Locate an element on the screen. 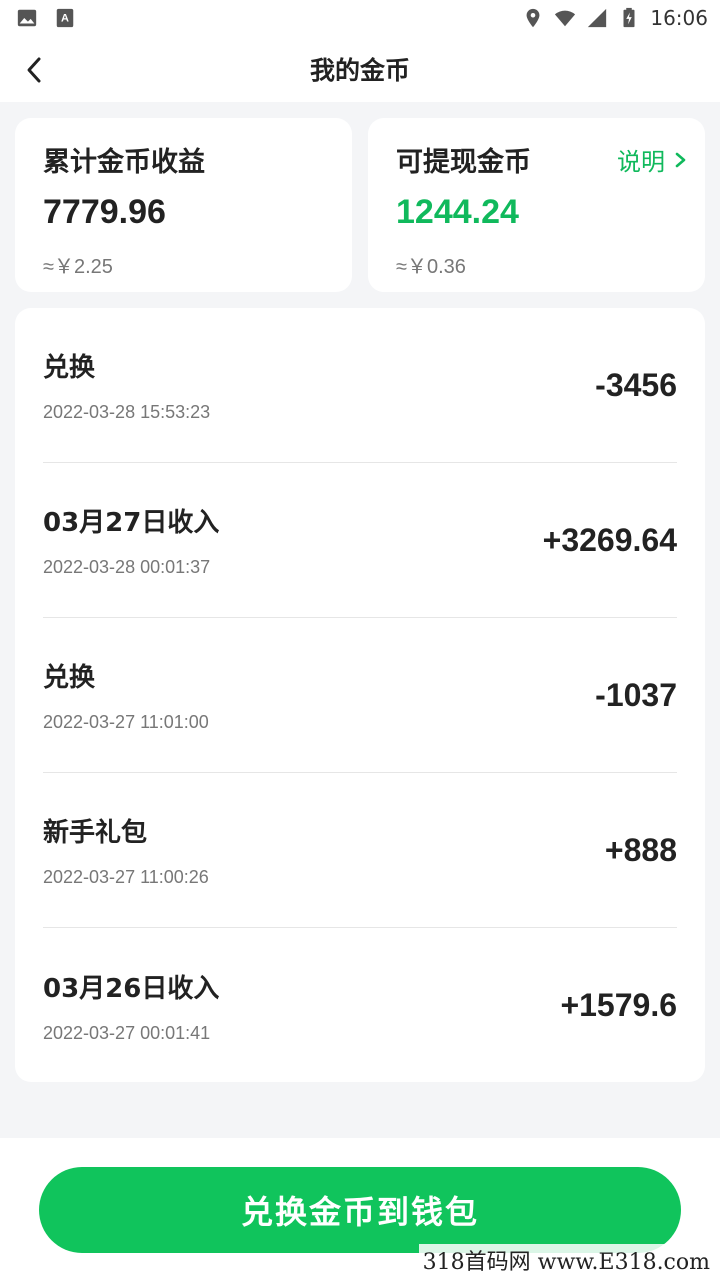 Image resolution: width=720 pixels, height=1280 pixels. record-amount: +1579.6 is located at coordinates (618, 1005).